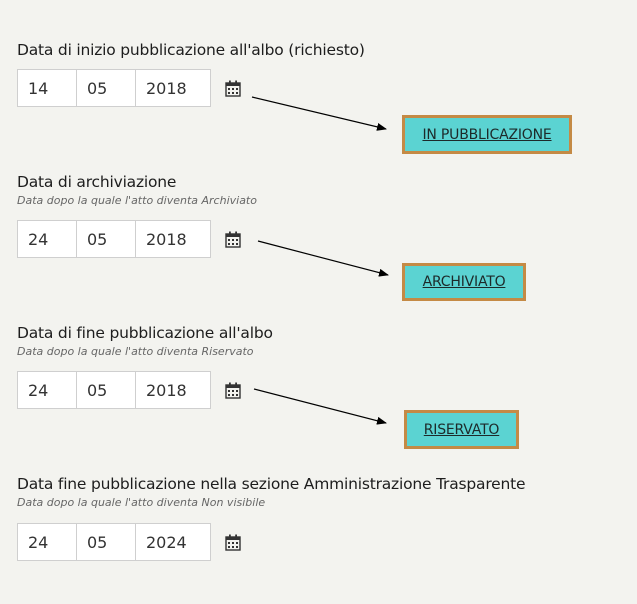 This screenshot has height=604, width=637. I want to click on arrow-to-in-pubblicazione, so click(319, 113).